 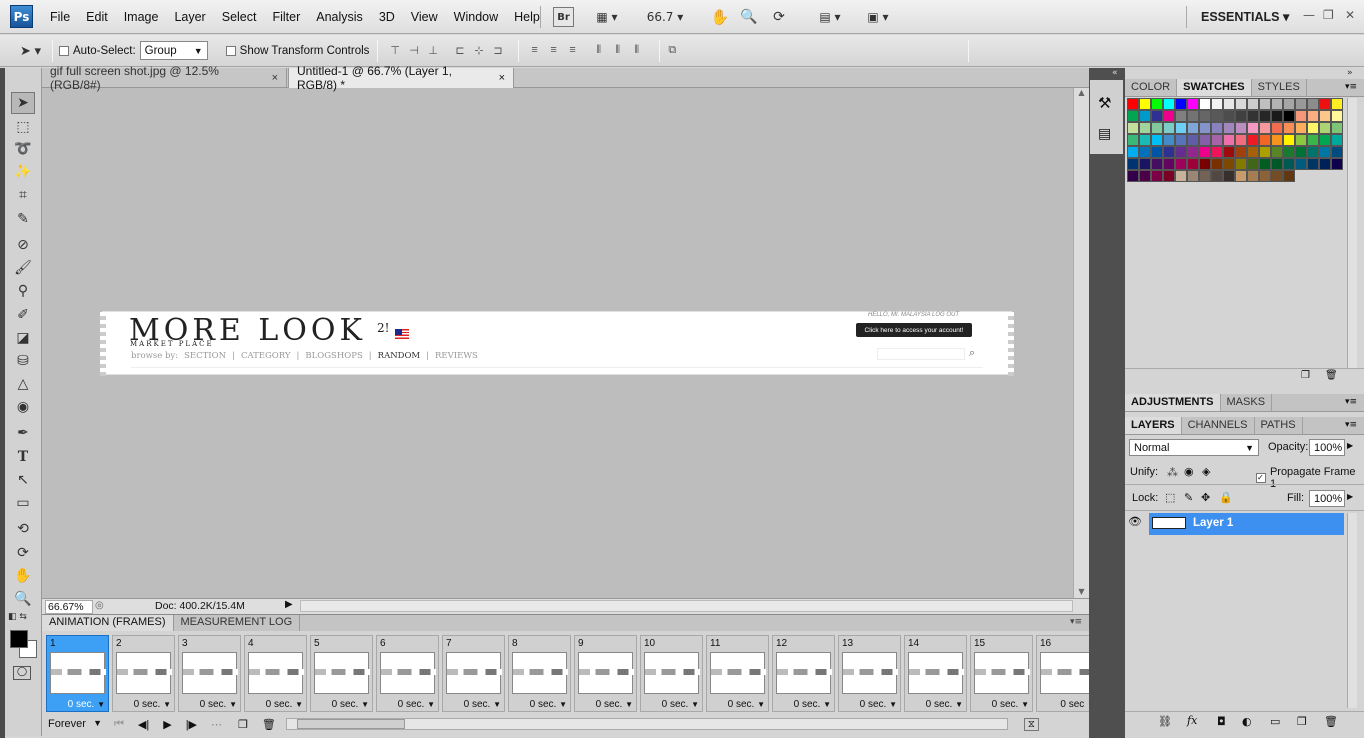 What do you see at coordinates (350, 724) in the screenshot?
I see `frames-scroll-thumb` at bounding box center [350, 724].